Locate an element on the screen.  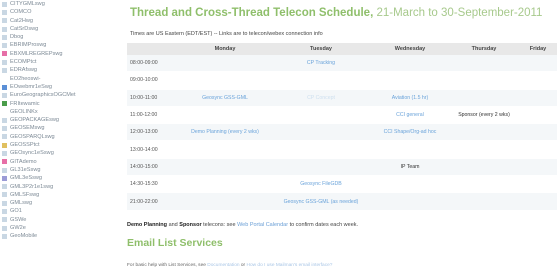
sidebar-item: EOwebmr1eSwg is located at coordinates (56, 87).